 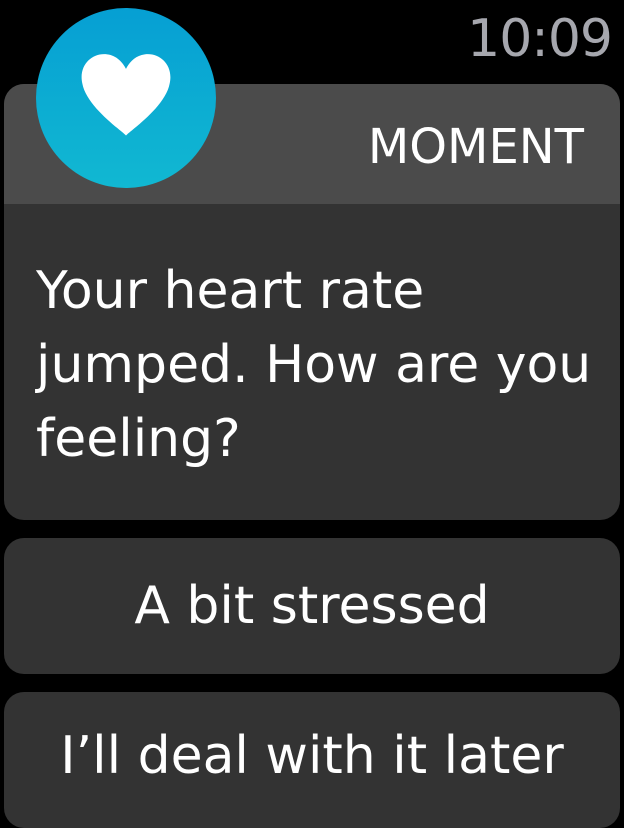 What do you see at coordinates (475, 147) in the screenshot?
I see `app-name: MOMENT` at bounding box center [475, 147].